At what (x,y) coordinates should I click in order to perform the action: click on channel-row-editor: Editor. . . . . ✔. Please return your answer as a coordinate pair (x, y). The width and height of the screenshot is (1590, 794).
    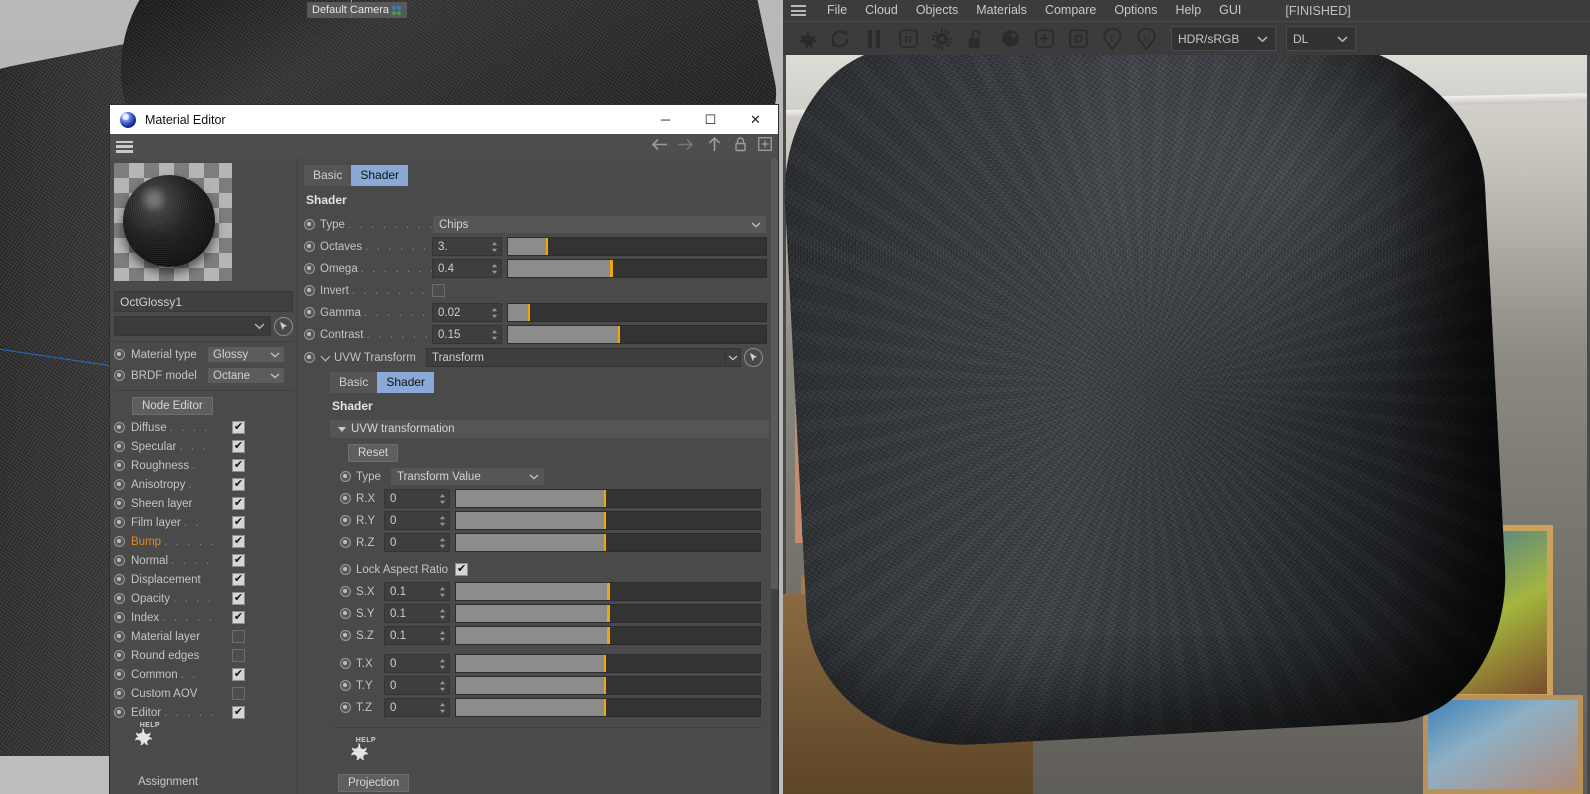
    Looking at the image, I should click on (203, 712).